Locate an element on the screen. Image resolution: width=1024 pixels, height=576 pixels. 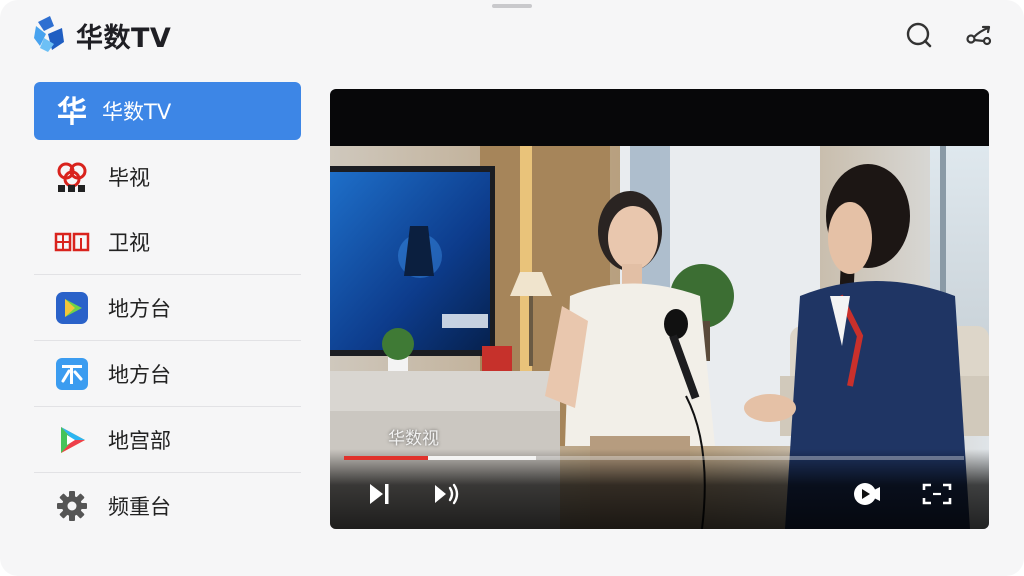
controls-overlay is located at coordinates (659, 489).